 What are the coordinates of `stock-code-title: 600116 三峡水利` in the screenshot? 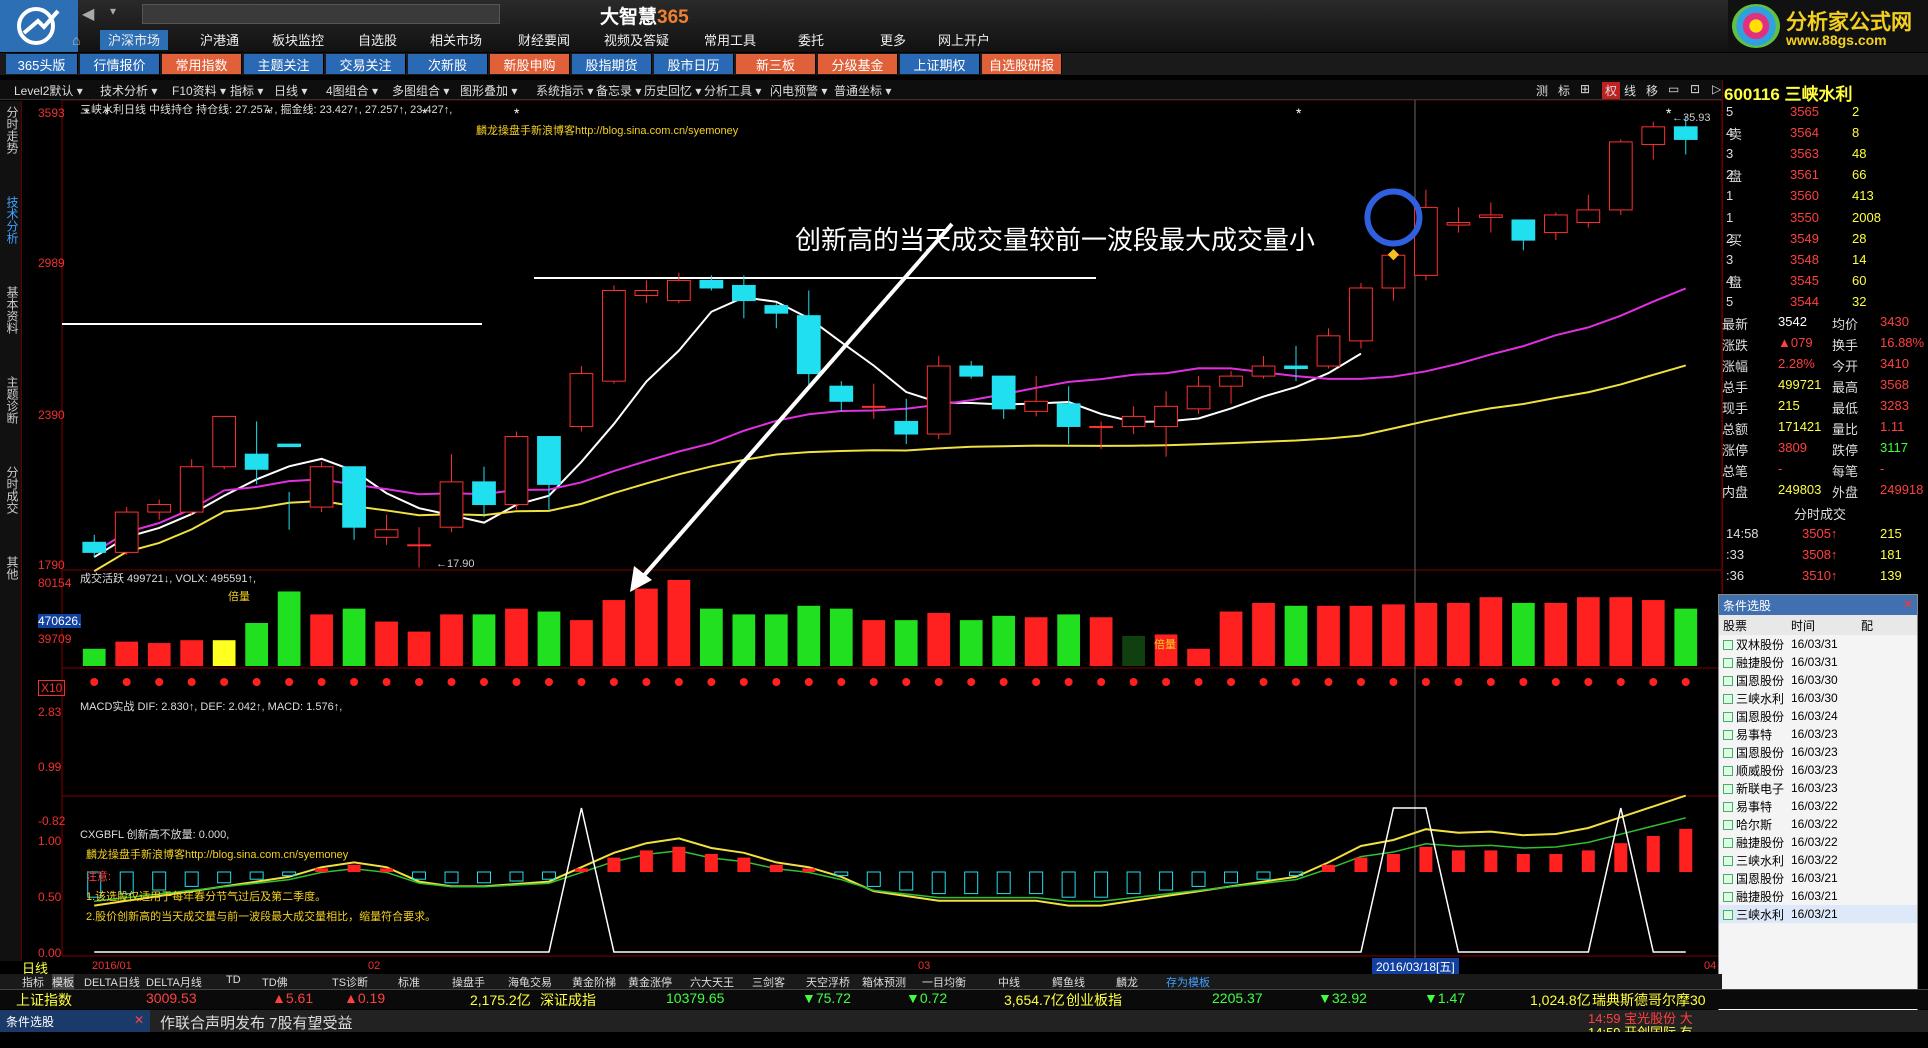 It's located at (1788, 92).